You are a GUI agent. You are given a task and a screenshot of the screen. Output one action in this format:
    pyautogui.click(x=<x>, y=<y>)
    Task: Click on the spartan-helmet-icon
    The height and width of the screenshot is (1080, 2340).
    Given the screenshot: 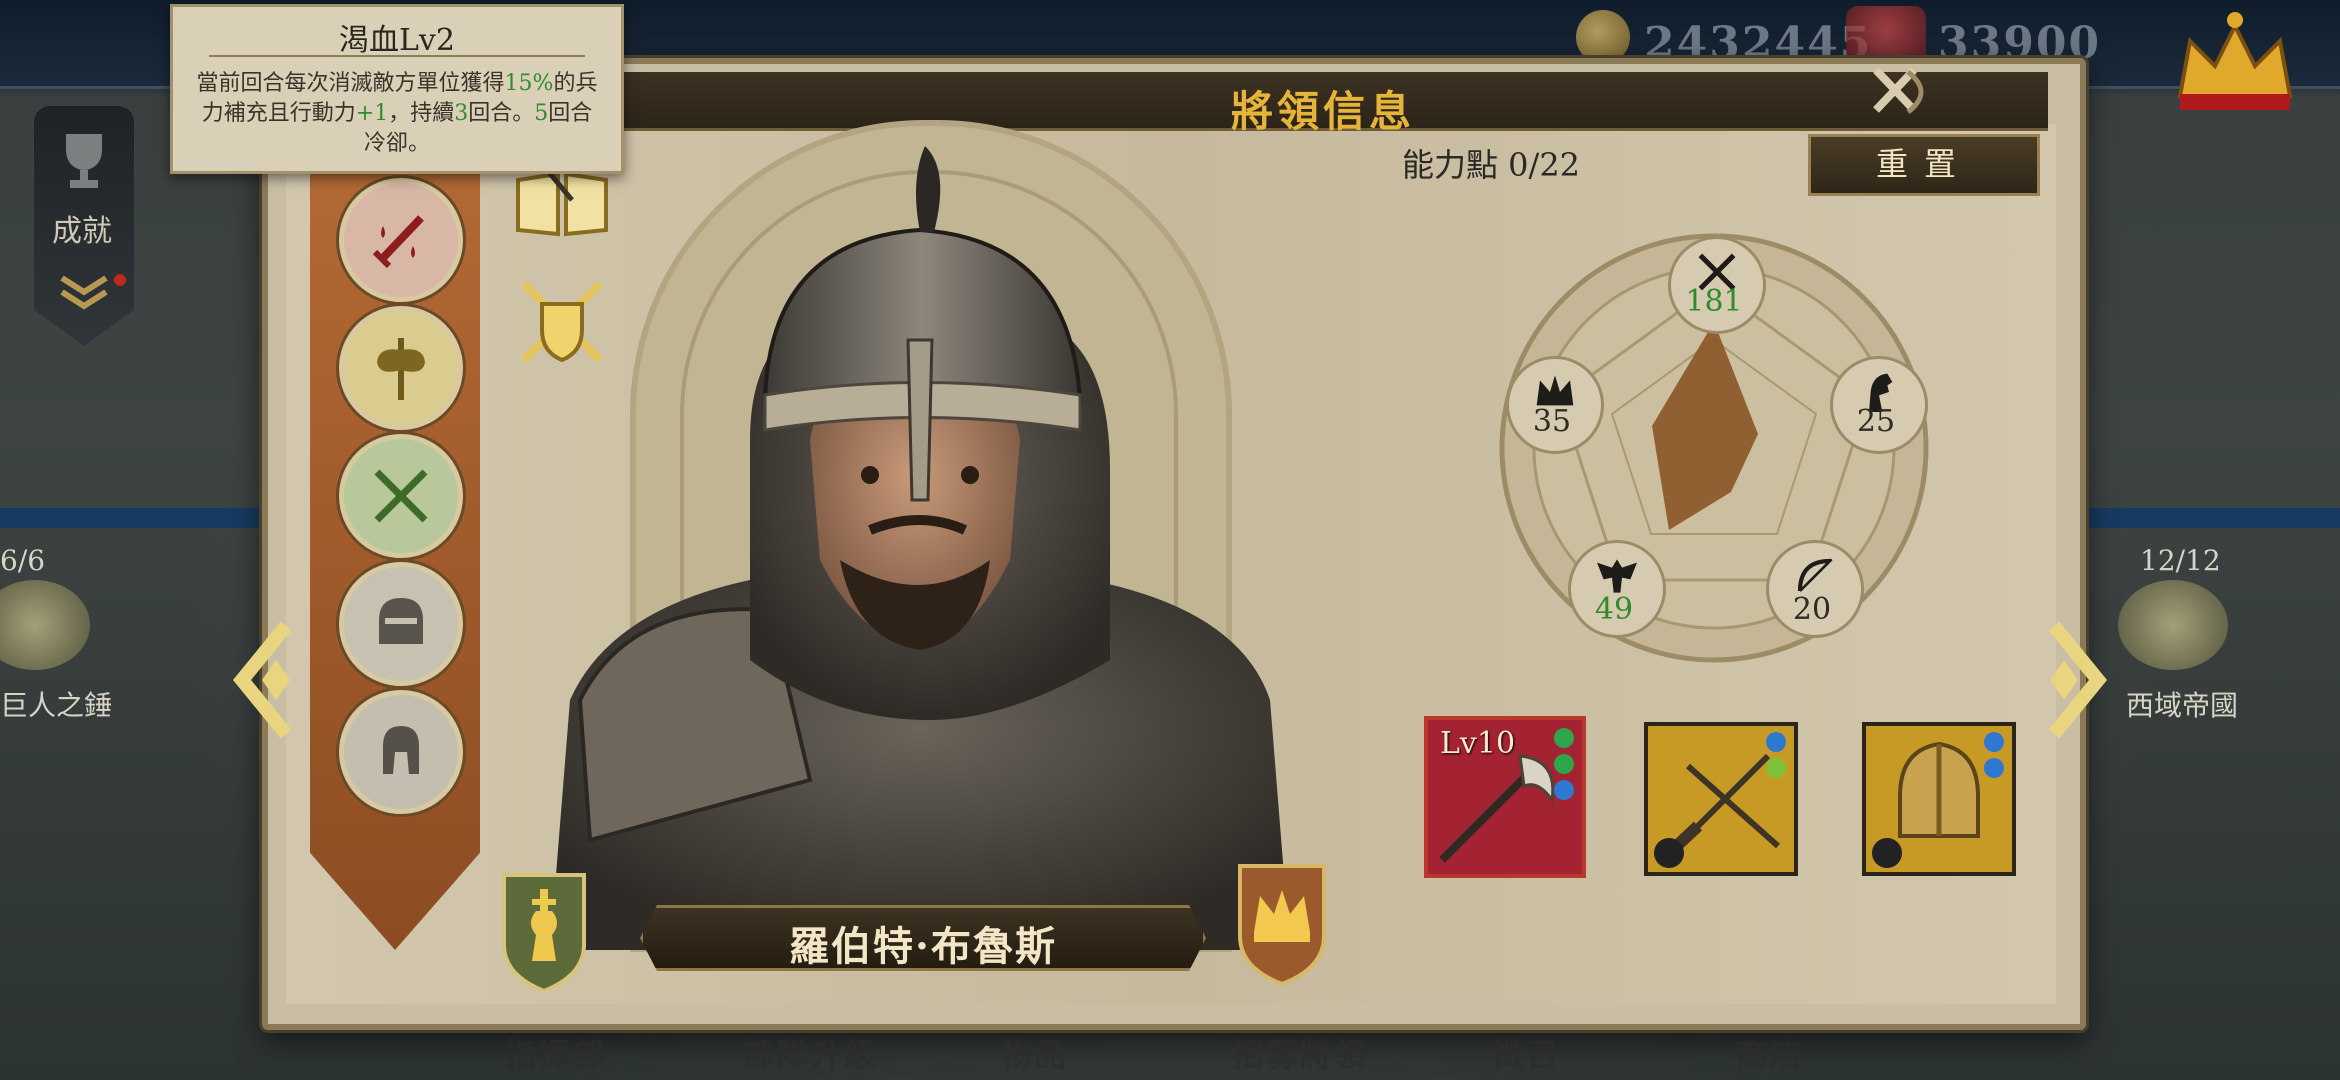 What is the action you would take?
    pyautogui.click(x=401, y=750)
    